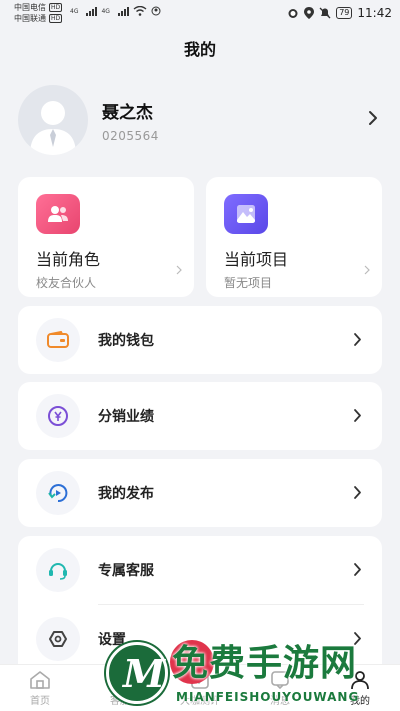  Describe the element at coordinates (246, 214) in the screenshot. I see `project-icon` at that location.